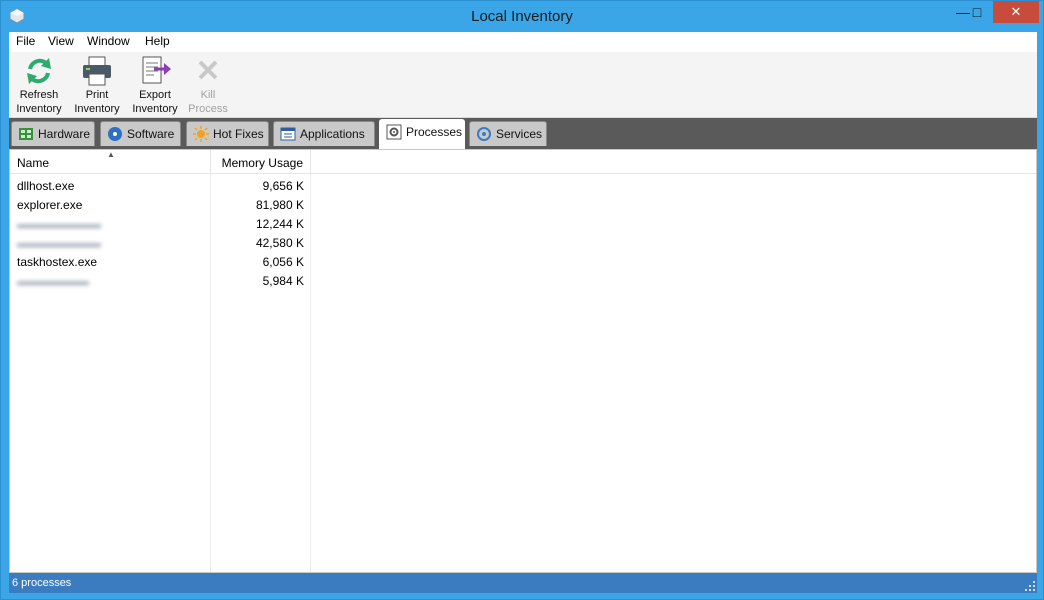 Image resolution: width=1044 pixels, height=600 pixels. What do you see at coordinates (111, 154) in the screenshot?
I see `sort-ascending-icon: ▲` at bounding box center [111, 154].